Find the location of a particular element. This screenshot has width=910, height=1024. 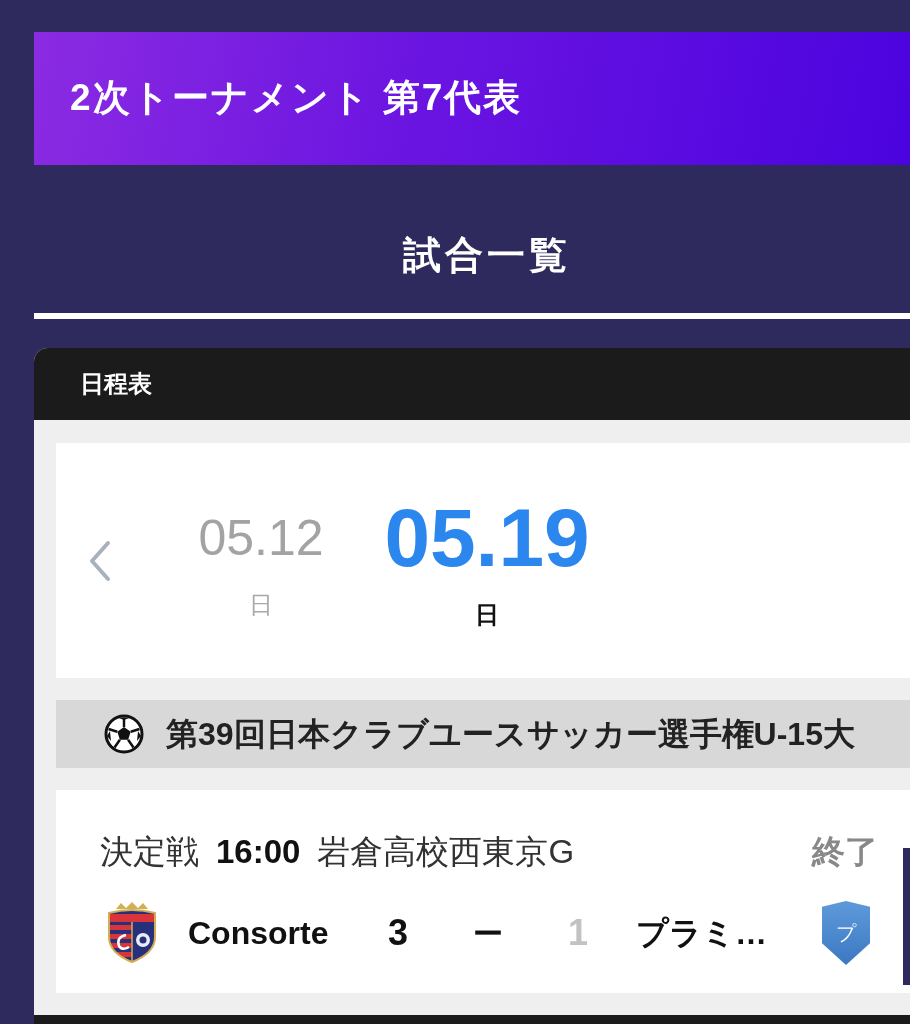

chevron-left-icon is located at coordinates (100, 561).